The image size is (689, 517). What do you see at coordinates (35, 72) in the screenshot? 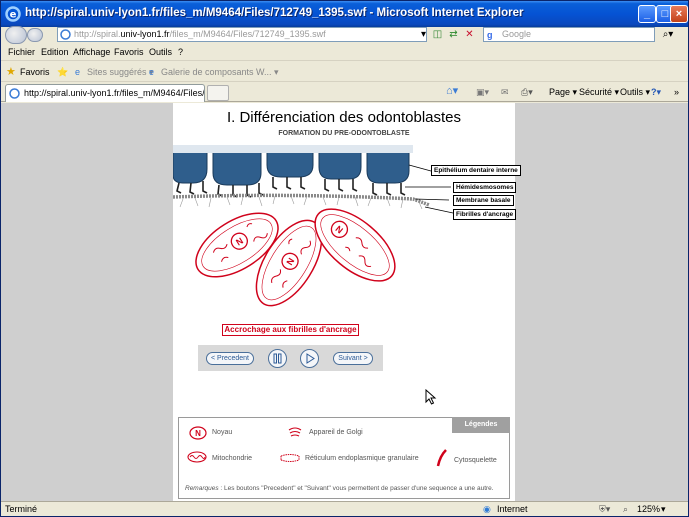
I see `favorites-button: Favoris` at bounding box center [35, 72].